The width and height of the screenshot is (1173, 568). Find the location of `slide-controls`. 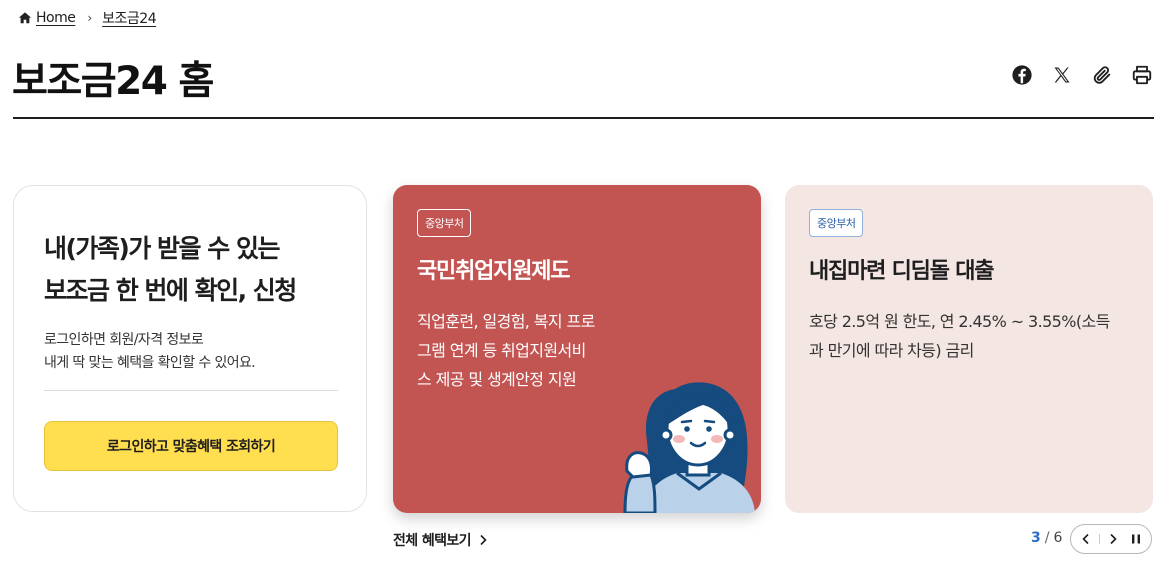

slide-controls is located at coordinates (1111, 539).